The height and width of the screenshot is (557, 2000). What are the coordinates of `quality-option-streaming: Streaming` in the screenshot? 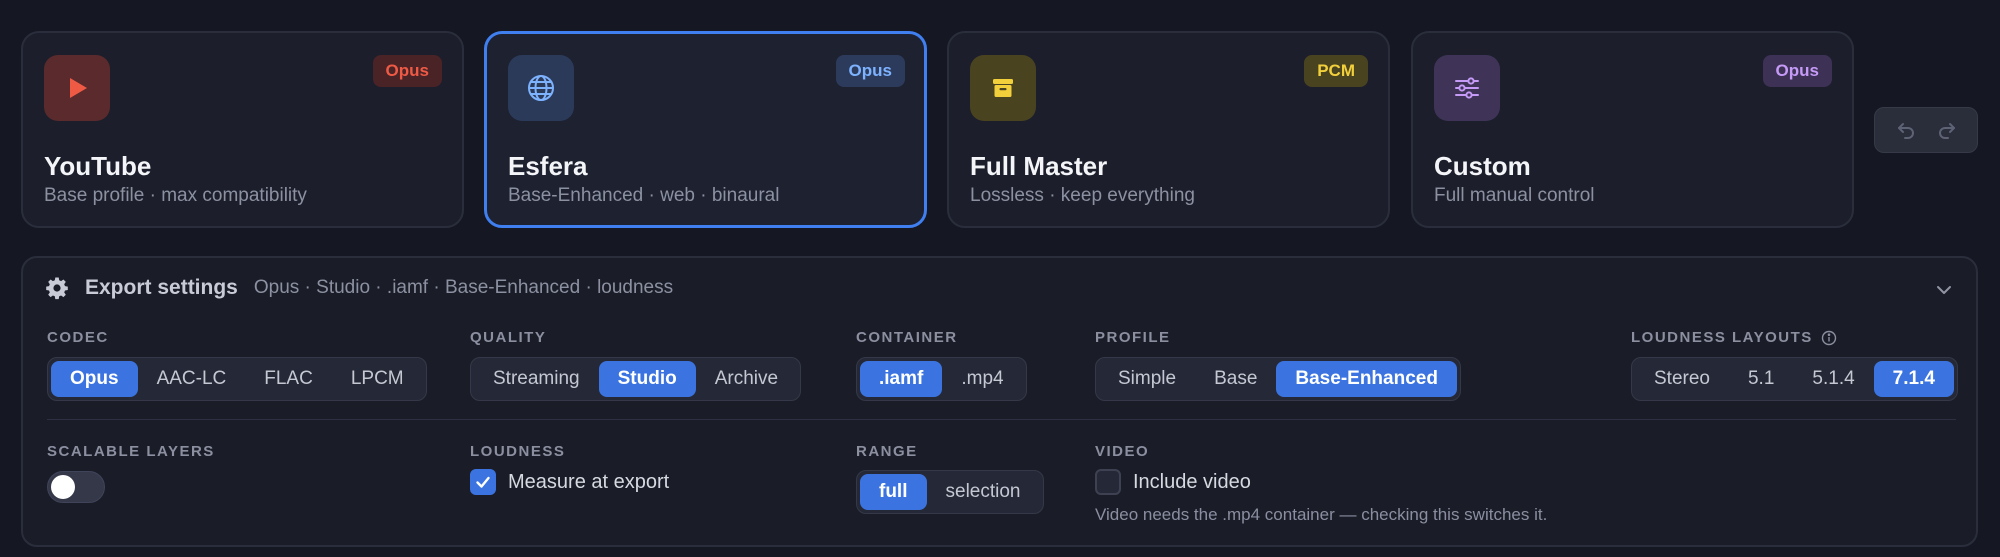 It's located at (536, 379).